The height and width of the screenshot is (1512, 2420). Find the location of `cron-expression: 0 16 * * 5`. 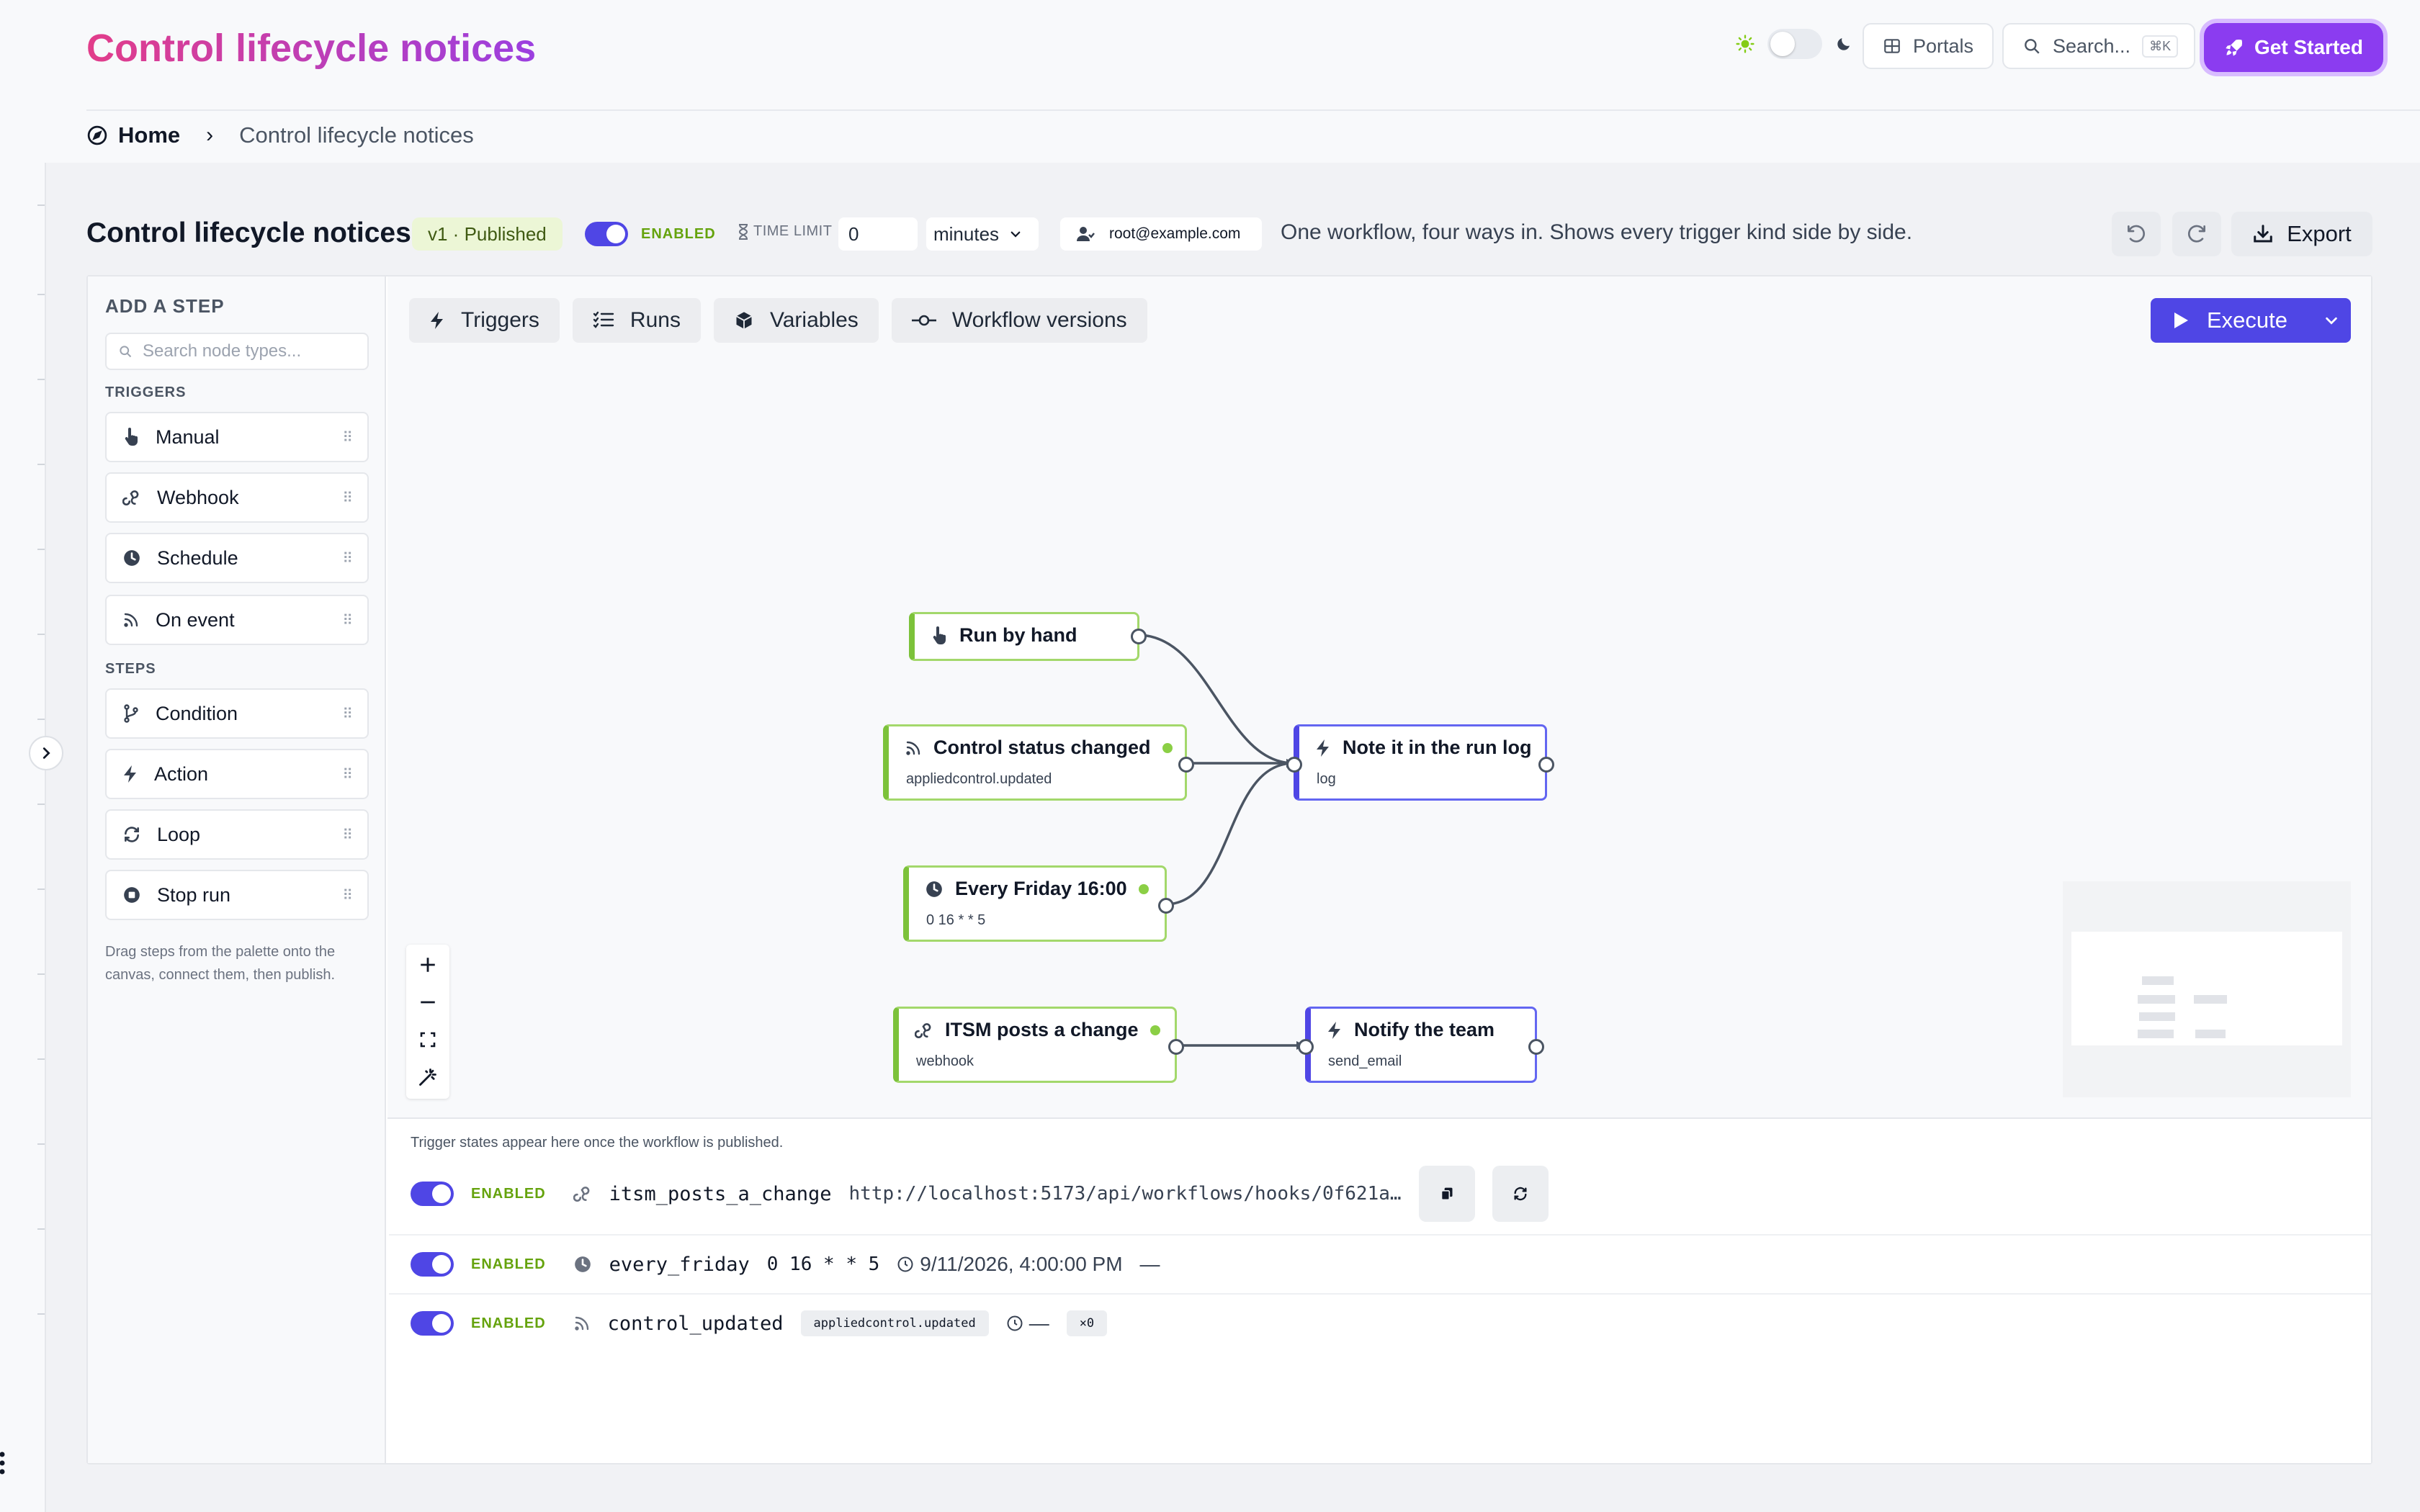

cron-expression: 0 16 * * 5 is located at coordinates (823, 1264).